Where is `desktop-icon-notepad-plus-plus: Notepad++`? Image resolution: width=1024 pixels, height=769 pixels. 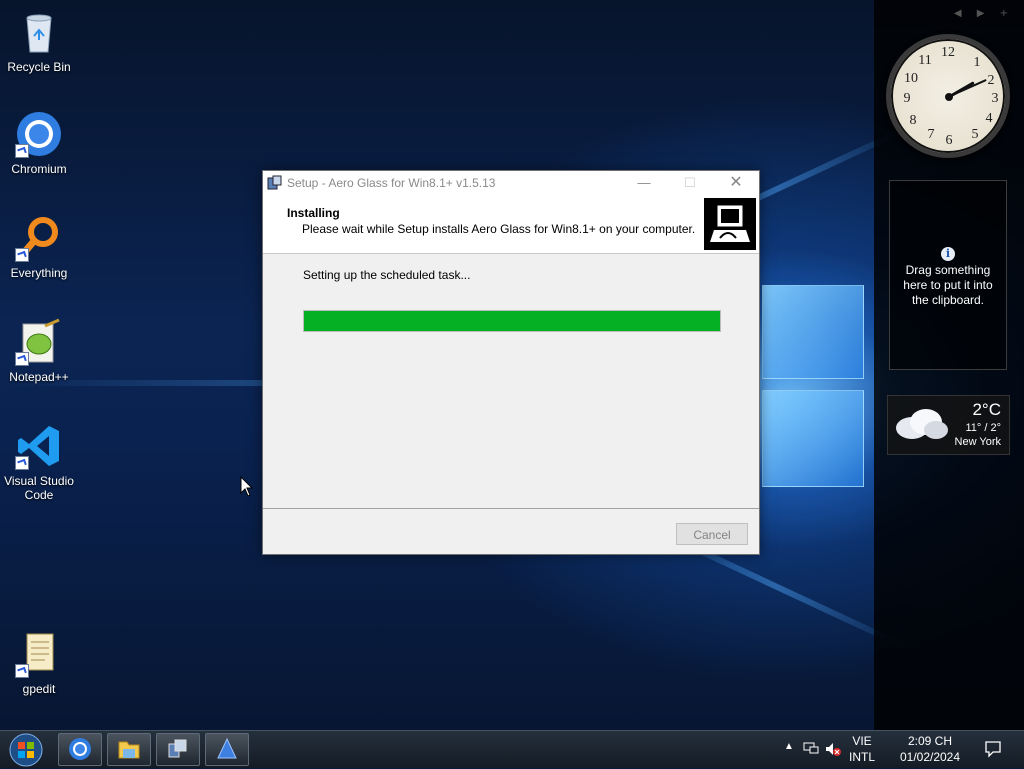 desktop-icon-notepad-plus-plus: Notepad++ is located at coordinates (39, 351).